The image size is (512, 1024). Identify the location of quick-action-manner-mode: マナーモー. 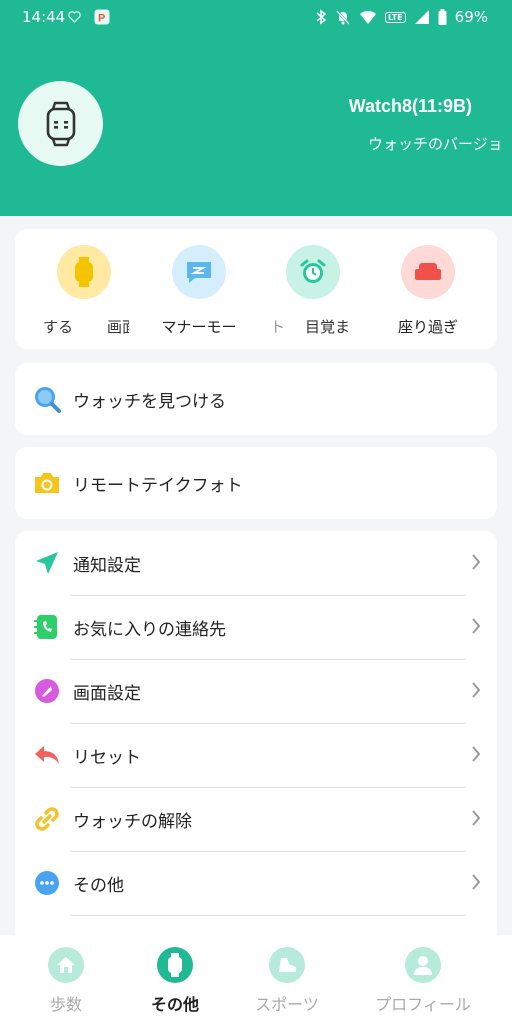
(199, 291).